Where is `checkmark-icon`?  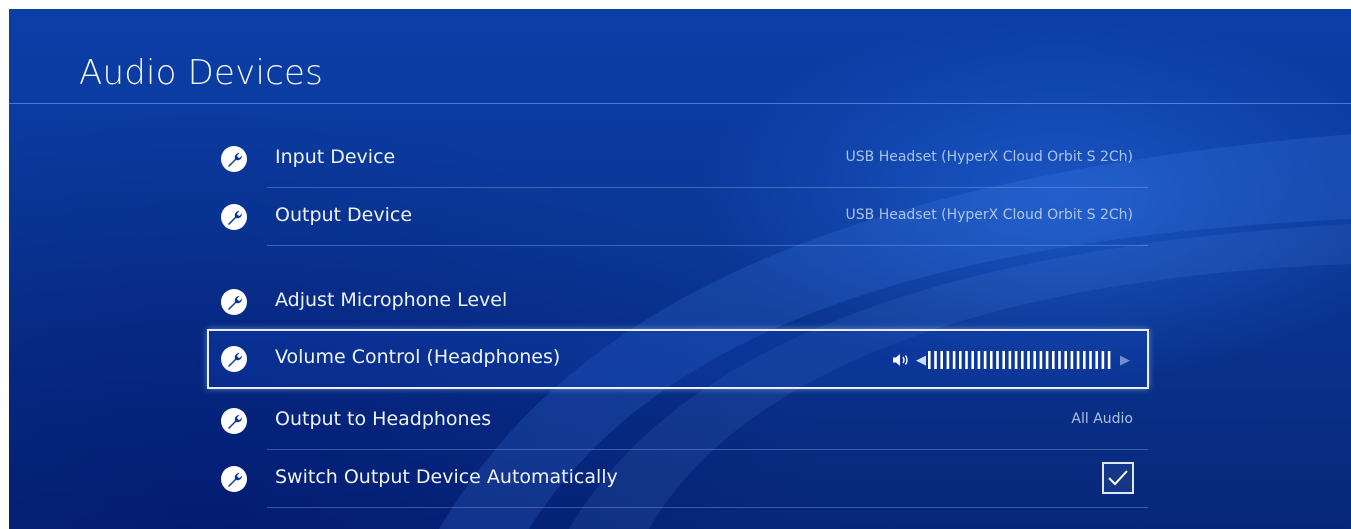 checkmark-icon is located at coordinates (1118, 478).